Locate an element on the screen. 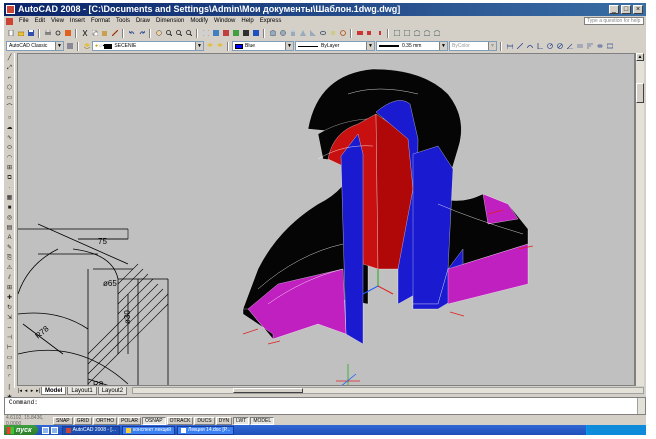 The height and width of the screenshot is (439, 656). horizontal-scrollbar is located at coordinates (388, 390).